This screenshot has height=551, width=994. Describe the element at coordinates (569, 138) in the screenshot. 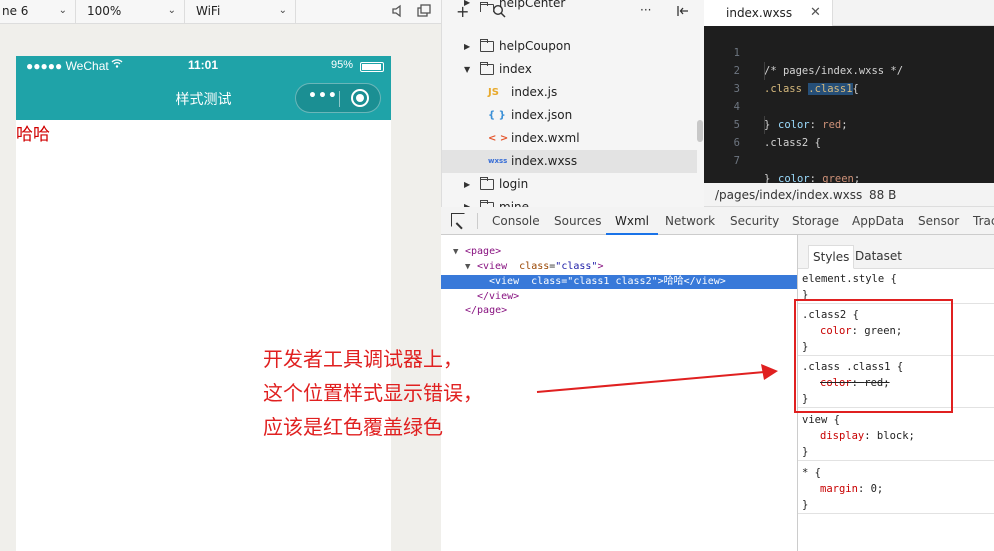

I see `tree-item: < > index.wxml` at that location.